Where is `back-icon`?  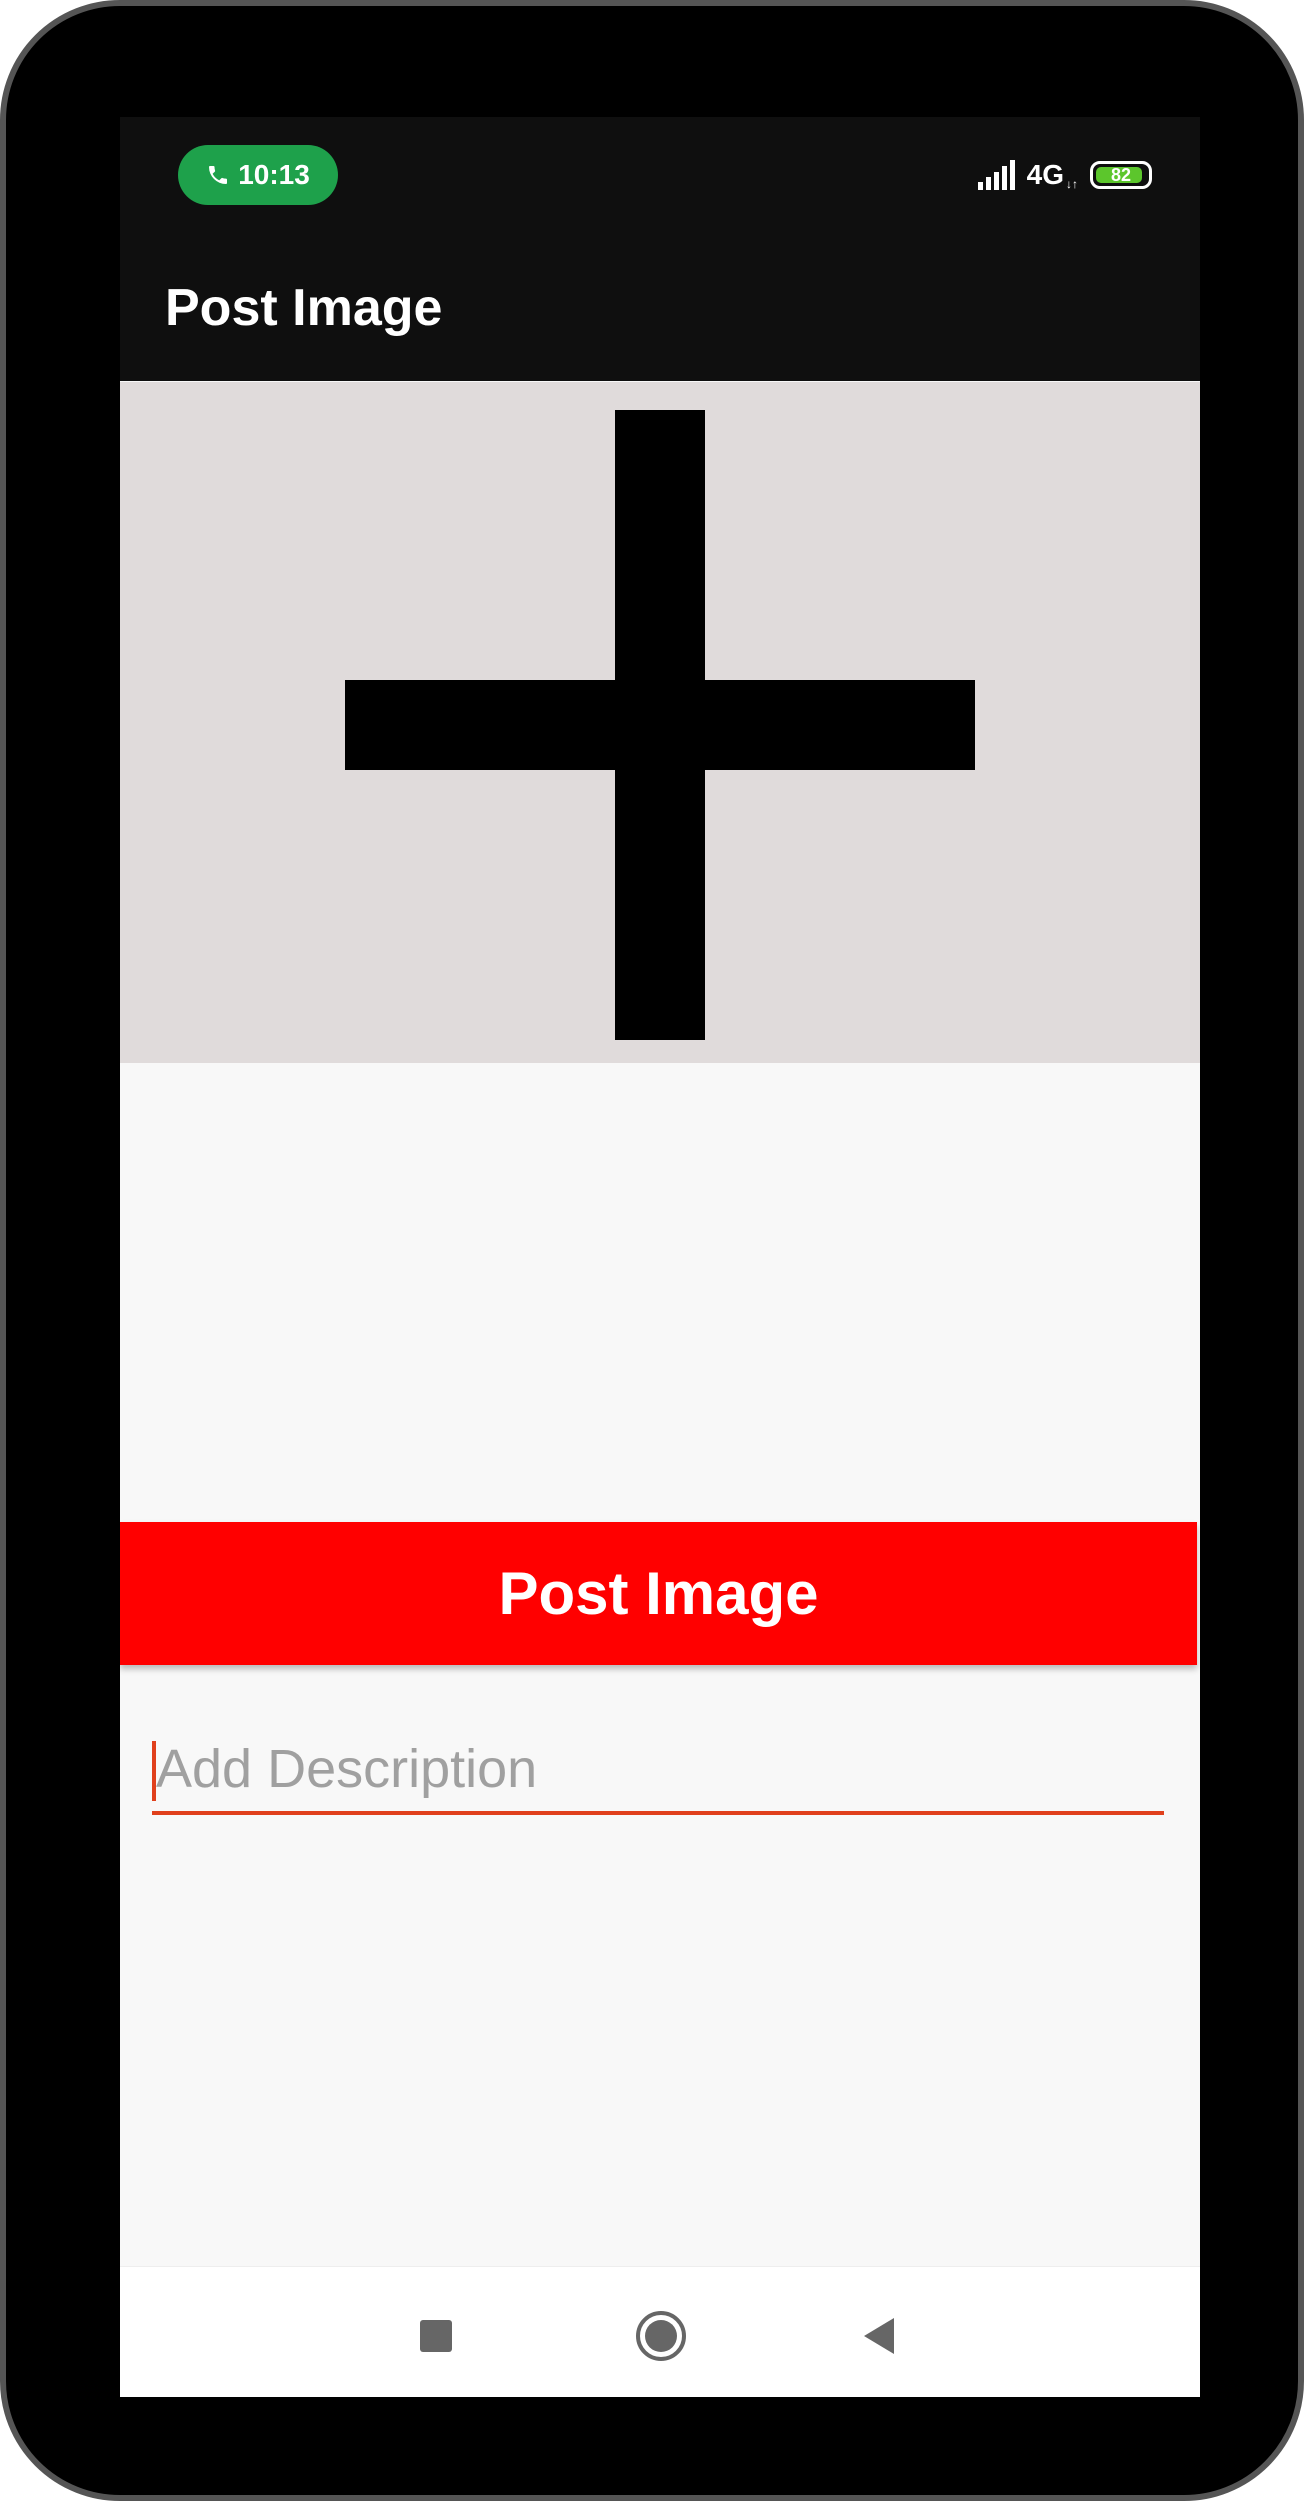 back-icon is located at coordinates (879, 2336).